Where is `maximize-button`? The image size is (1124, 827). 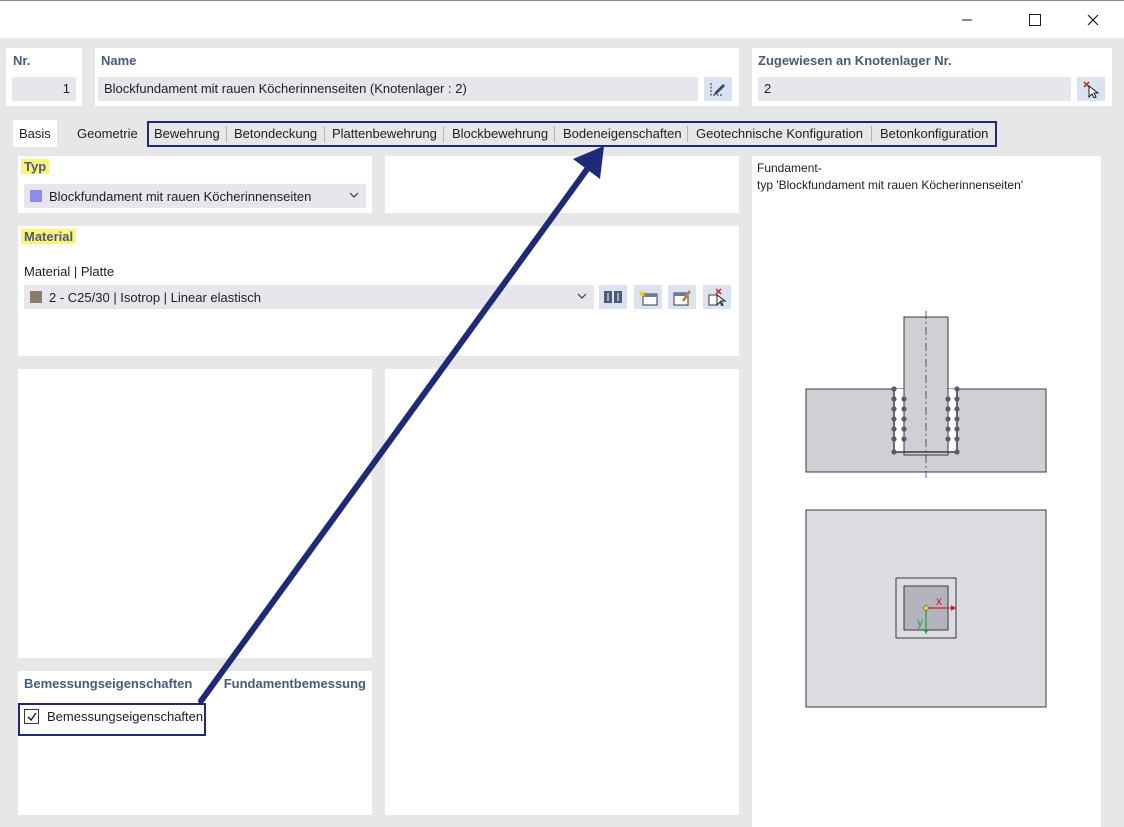
maximize-button is located at coordinates (1035, 19).